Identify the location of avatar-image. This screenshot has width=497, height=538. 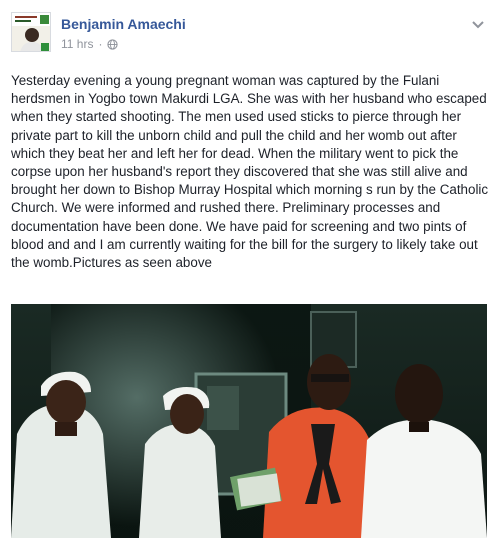
(31, 32).